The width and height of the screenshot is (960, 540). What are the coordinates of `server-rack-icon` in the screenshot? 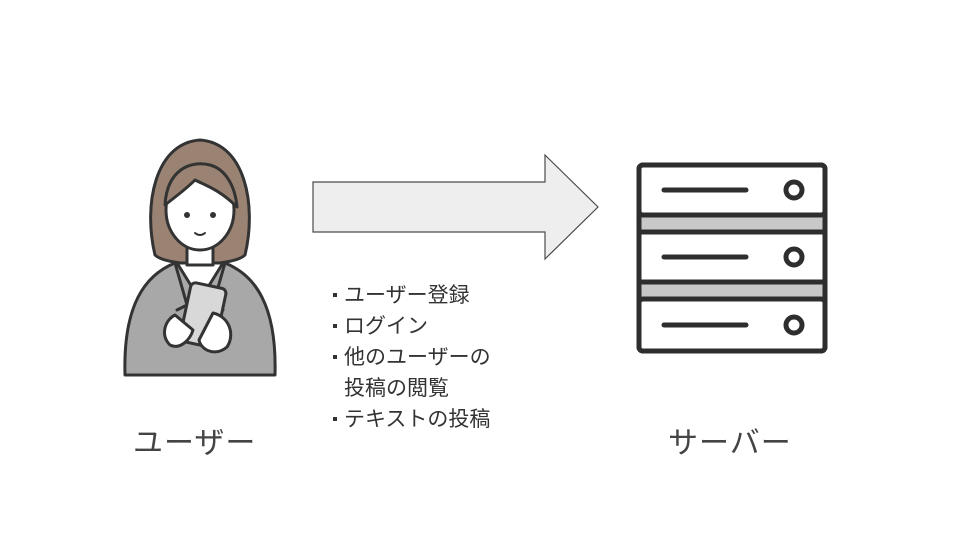 It's located at (732, 258).